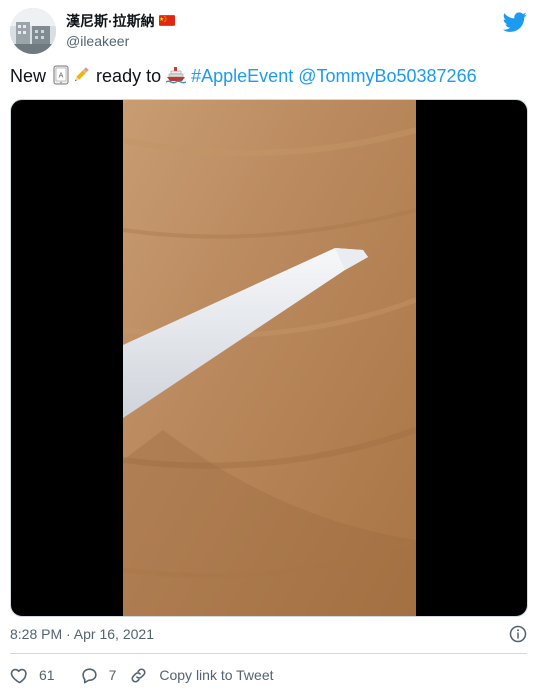 The image size is (537, 690). What do you see at coordinates (216, 675) in the screenshot?
I see `copy-link-label: Copy link to Tweet` at bounding box center [216, 675].